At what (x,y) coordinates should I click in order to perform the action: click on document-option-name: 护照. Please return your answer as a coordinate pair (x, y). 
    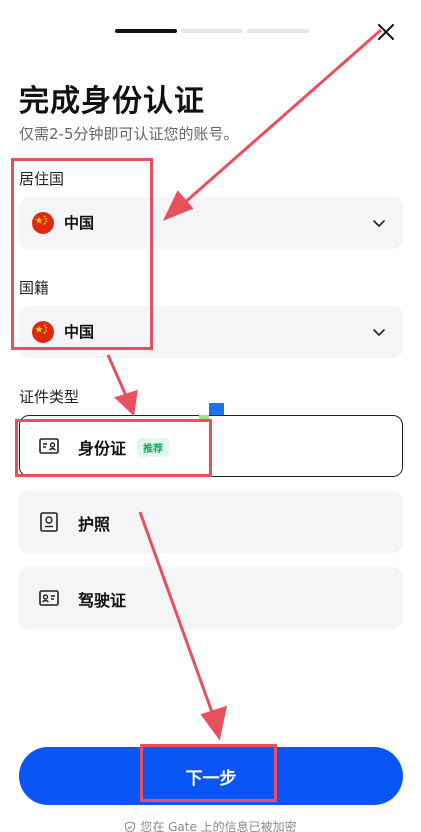
    Looking at the image, I should click on (94, 524).